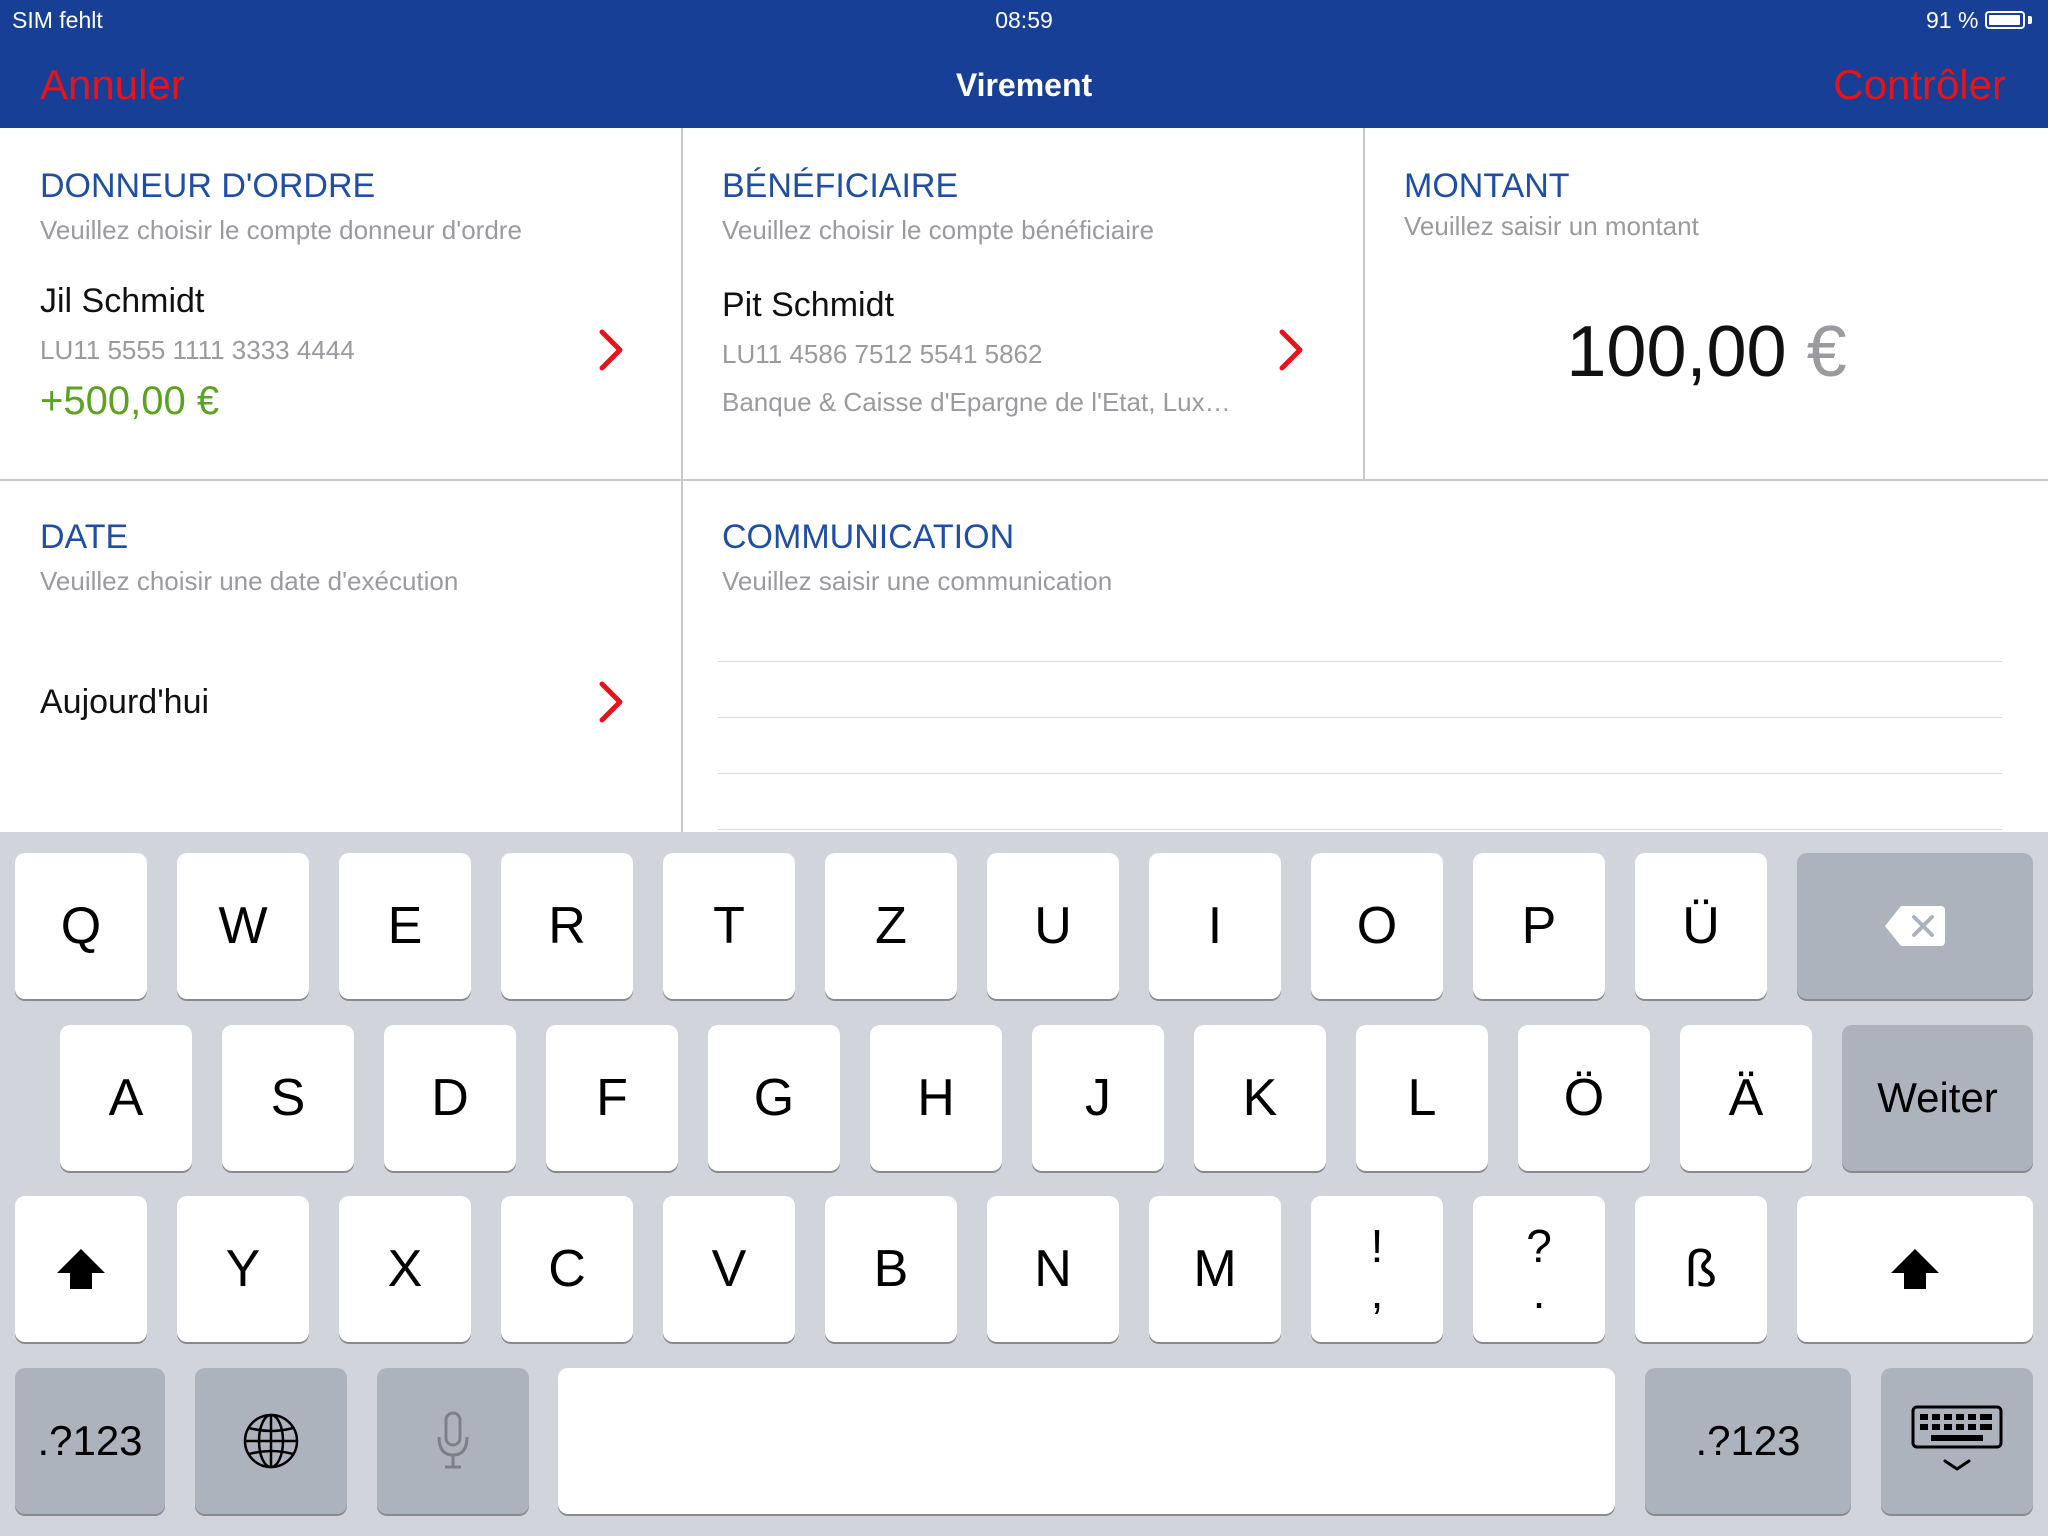 This screenshot has height=1536, width=2048. Describe the element at coordinates (1937, 1098) in the screenshot. I see `return-key: Weiter` at that location.